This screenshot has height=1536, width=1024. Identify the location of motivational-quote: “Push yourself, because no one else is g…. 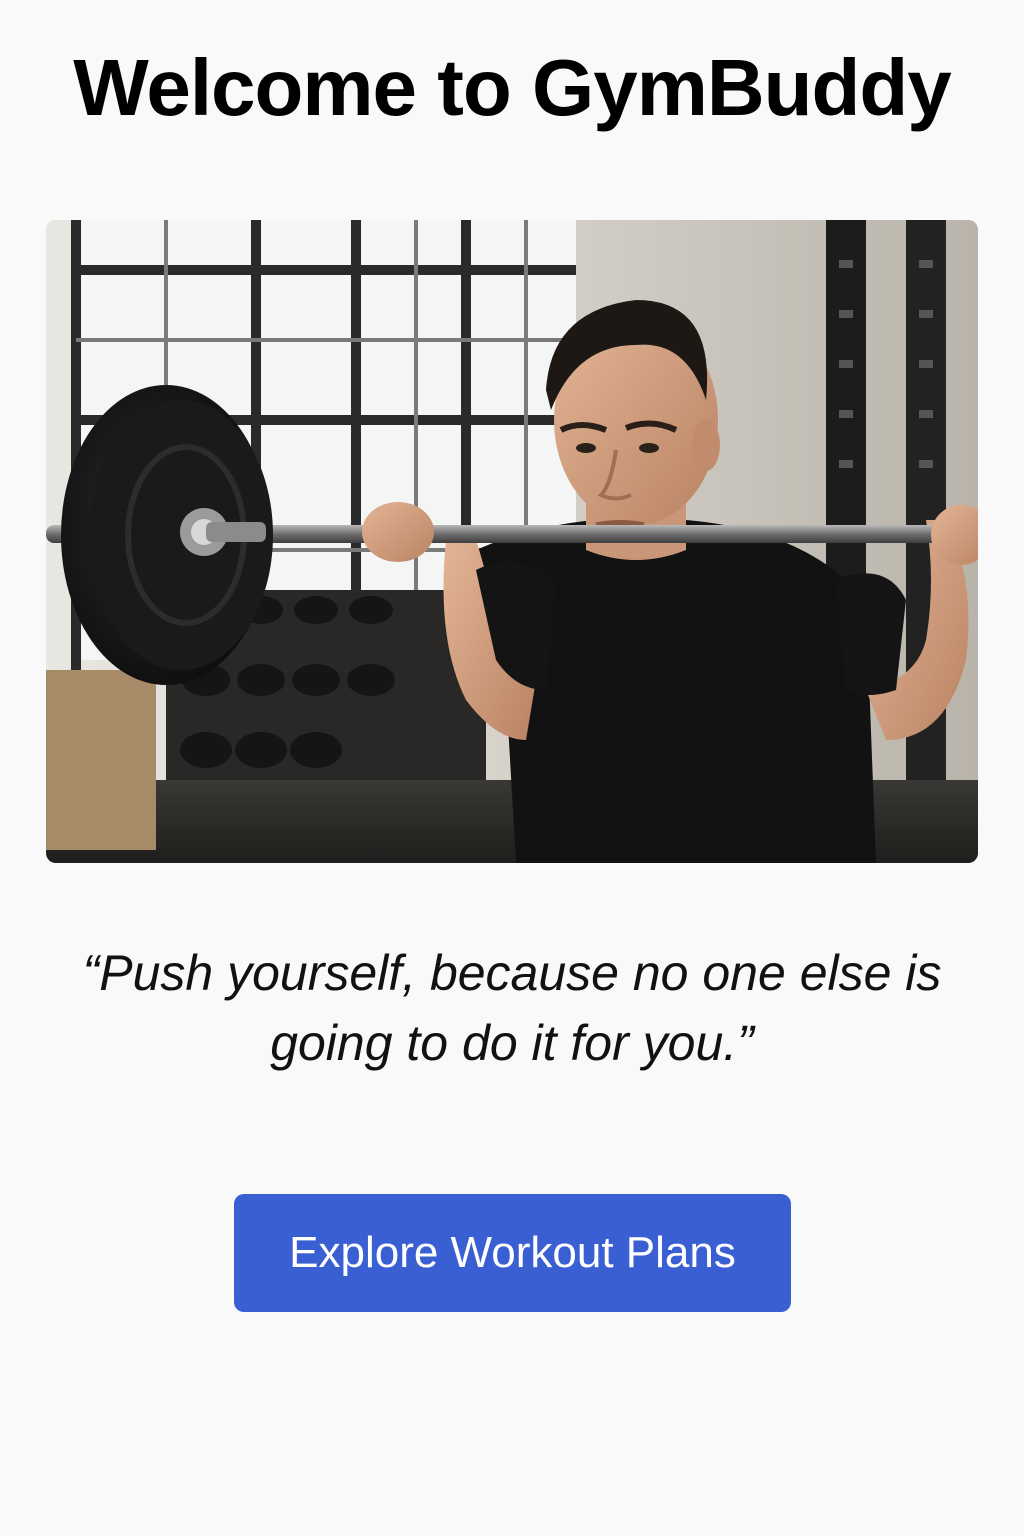
(512, 1008).